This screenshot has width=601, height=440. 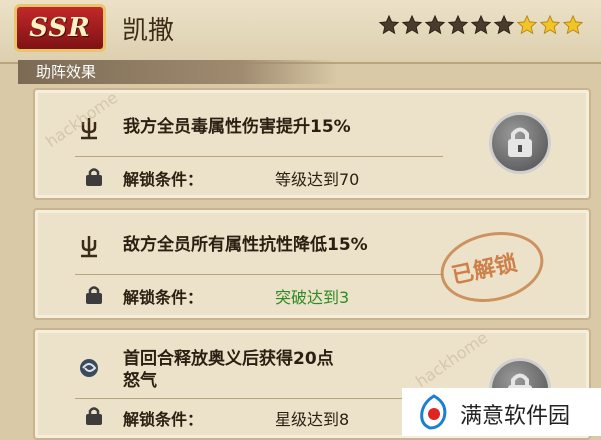 I want to click on hero-name: 凯撒, so click(x=148, y=31).